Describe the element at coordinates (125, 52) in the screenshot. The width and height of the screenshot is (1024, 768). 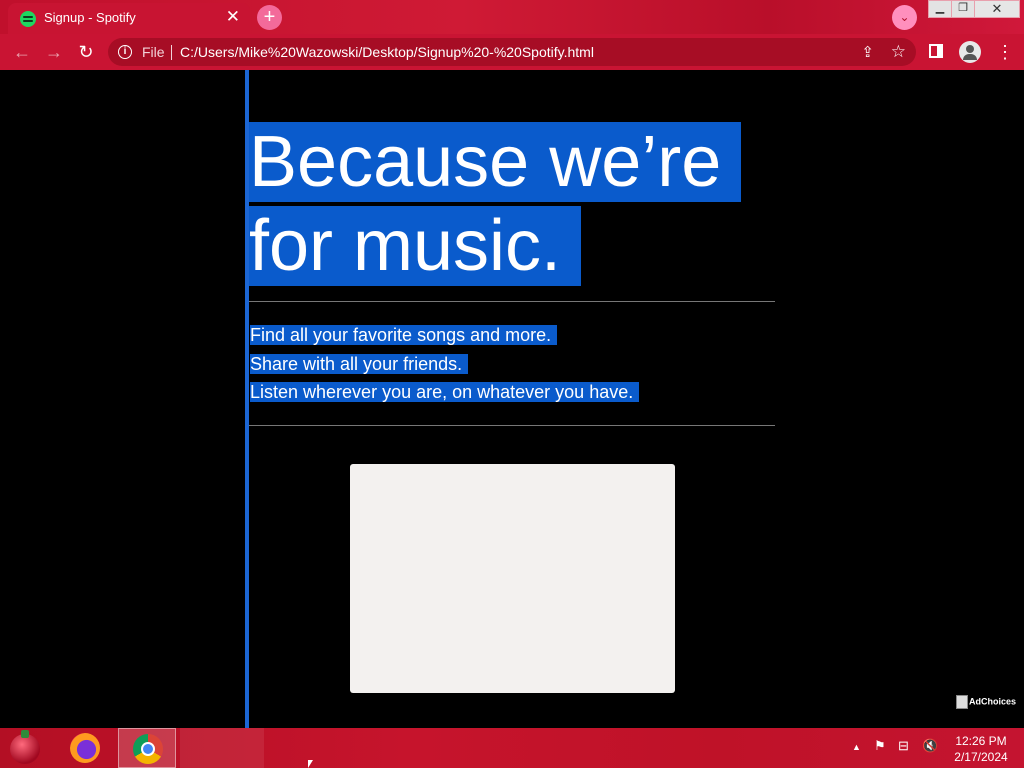
I see `site-info-icon: i` at that location.